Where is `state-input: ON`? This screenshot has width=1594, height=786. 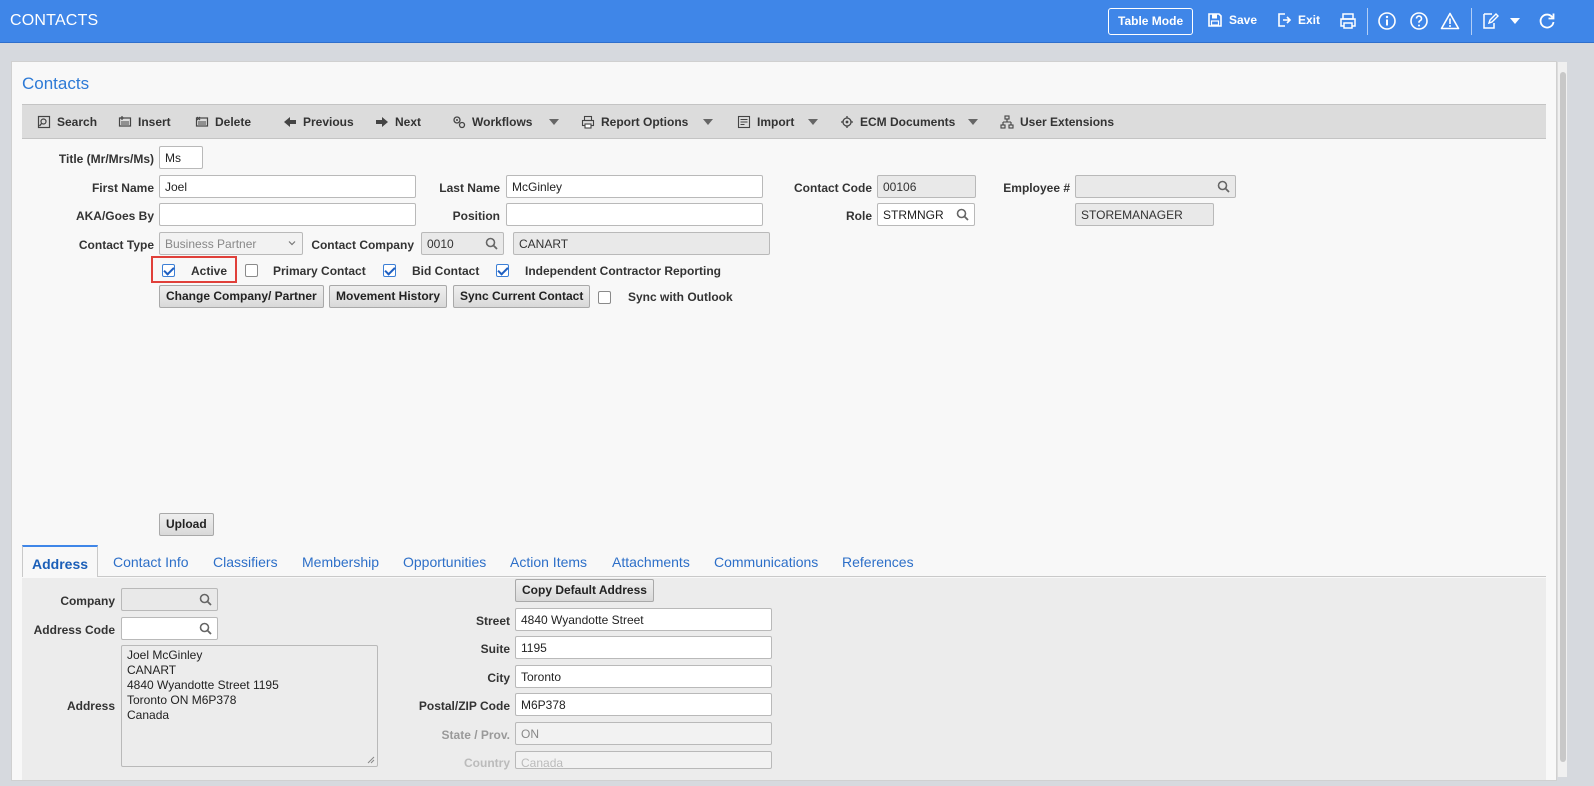 state-input: ON is located at coordinates (643, 733).